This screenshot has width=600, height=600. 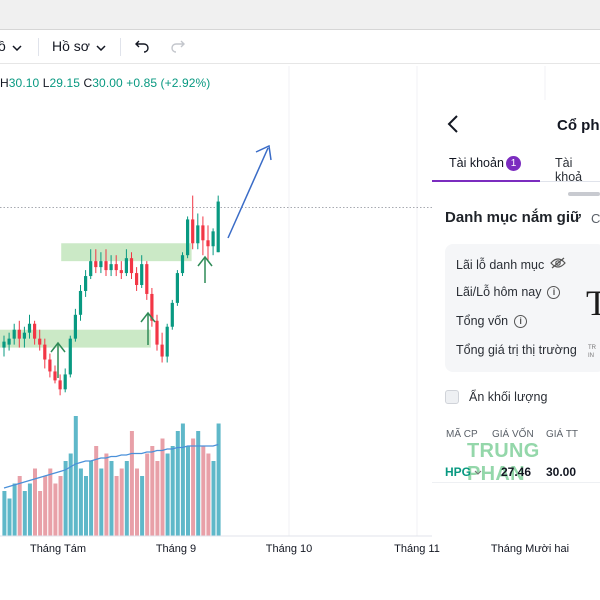 What do you see at coordinates (58, 549) in the screenshot?
I see `x-tick-label: Tháng Tám` at bounding box center [58, 549].